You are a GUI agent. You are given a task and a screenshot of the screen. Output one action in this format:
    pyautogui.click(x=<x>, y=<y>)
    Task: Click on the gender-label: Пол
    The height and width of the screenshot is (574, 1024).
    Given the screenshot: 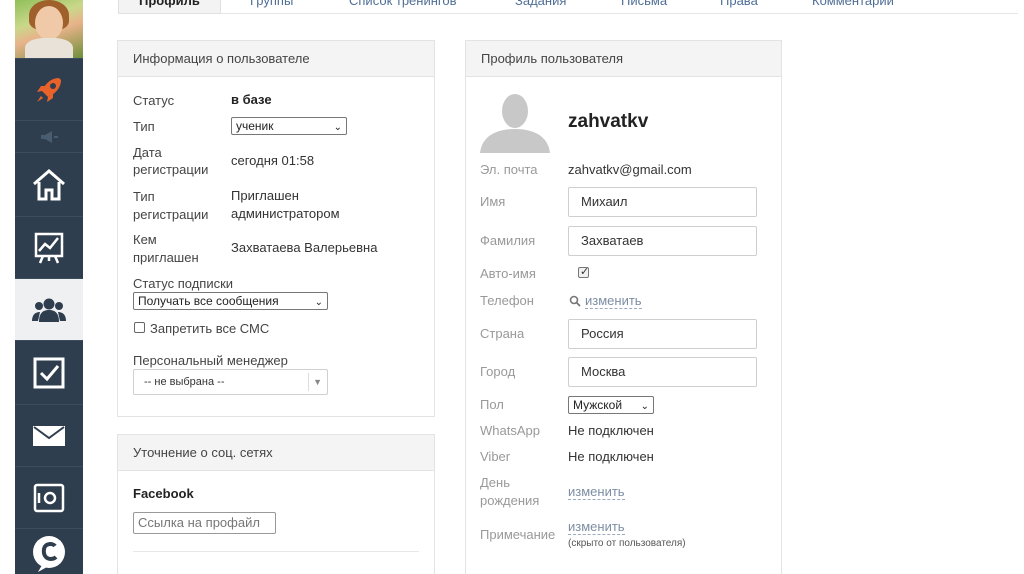 What is the action you would take?
    pyautogui.click(x=492, y=404)
    